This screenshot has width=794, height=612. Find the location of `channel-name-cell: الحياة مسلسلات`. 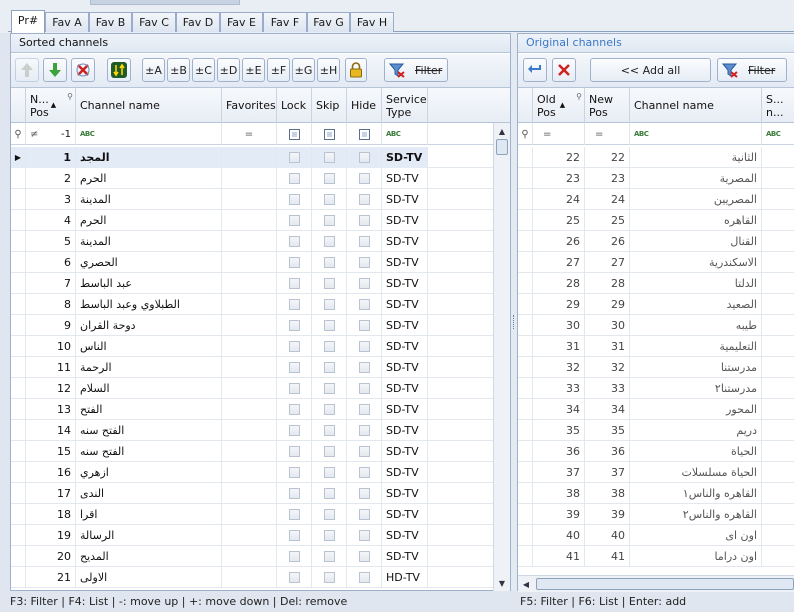

channel-name-cell: الحياة مسلسلات is located at coordinates (696, 472).